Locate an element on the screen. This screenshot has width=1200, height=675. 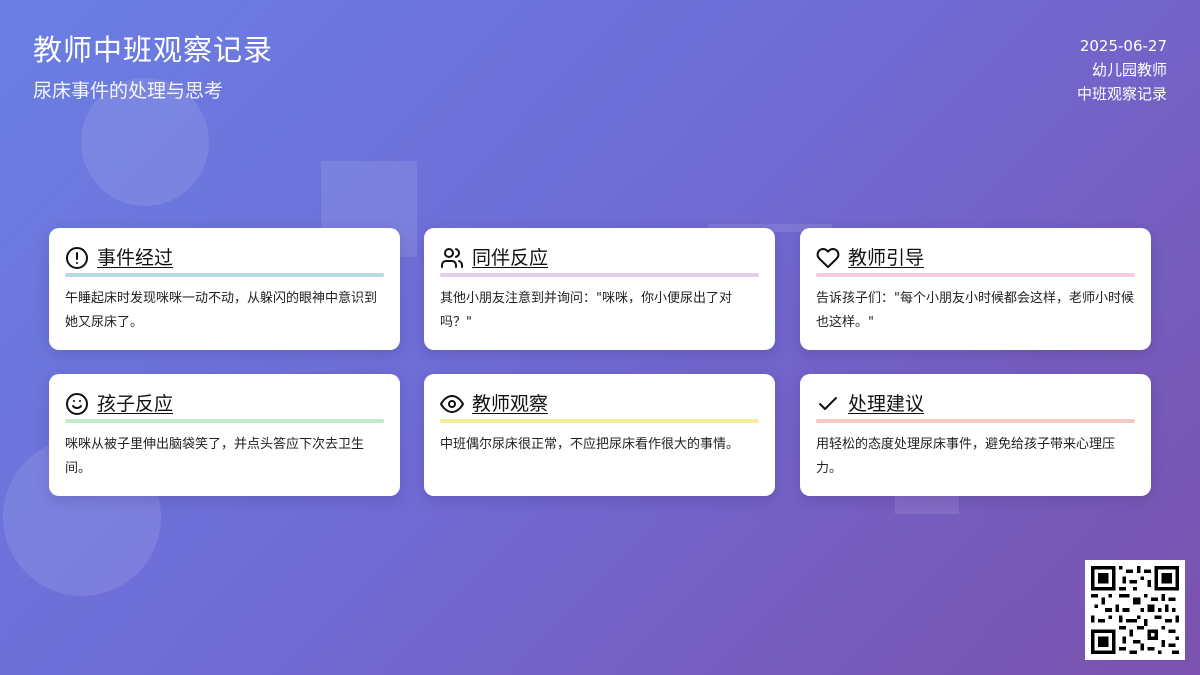
card-text: 午睡起床时发现咪咪一动不动，从躲闪的眼神中意识到她又尿床了。 is located at coordinates (221, 310).